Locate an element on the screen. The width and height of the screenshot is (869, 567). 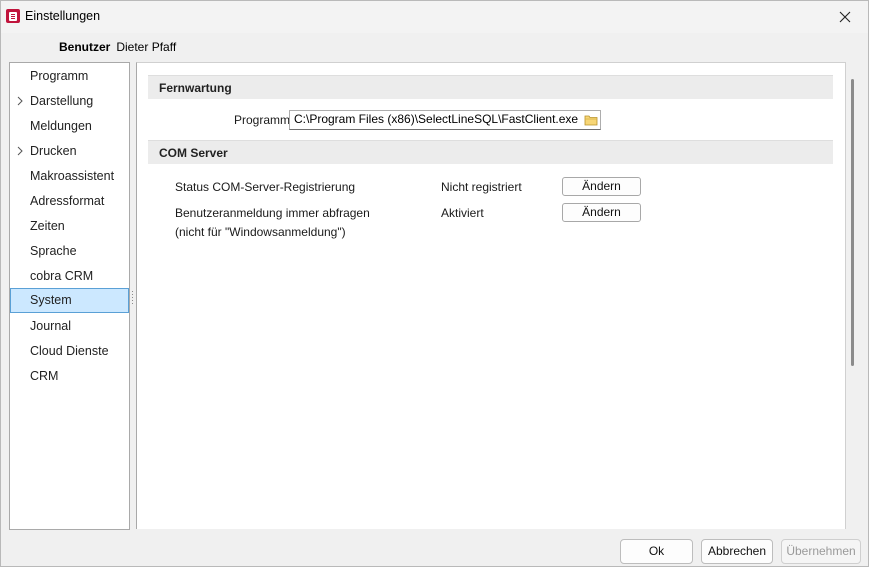
app-icon is located at coordinates (13, 16).